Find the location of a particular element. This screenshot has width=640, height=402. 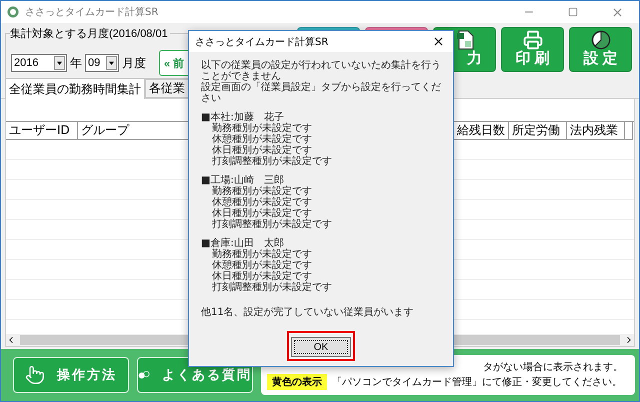

window-title: ささっとタイムカード計算SR is located at coordinates (91, 12).